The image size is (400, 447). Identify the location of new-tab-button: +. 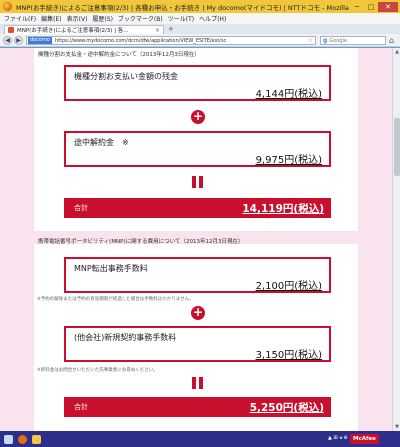
(171, 29).